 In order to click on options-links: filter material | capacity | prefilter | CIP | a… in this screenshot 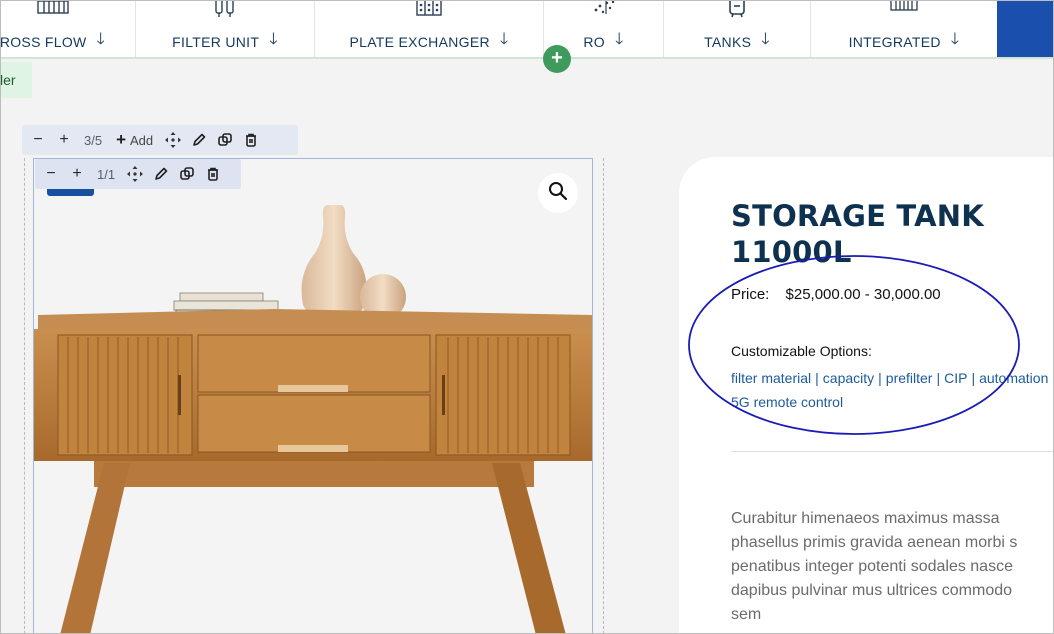, I will do `click(892, 390)`.